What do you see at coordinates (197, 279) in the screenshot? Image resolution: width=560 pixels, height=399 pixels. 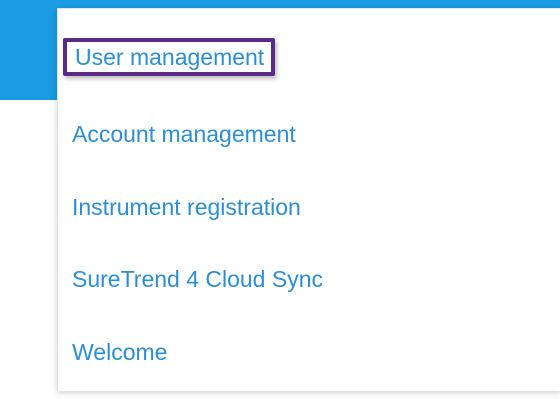 I see `menu-item-suretrend-cloud-sync: SureTrend 4 Cloud Sync` at bounding box center [197, 279].